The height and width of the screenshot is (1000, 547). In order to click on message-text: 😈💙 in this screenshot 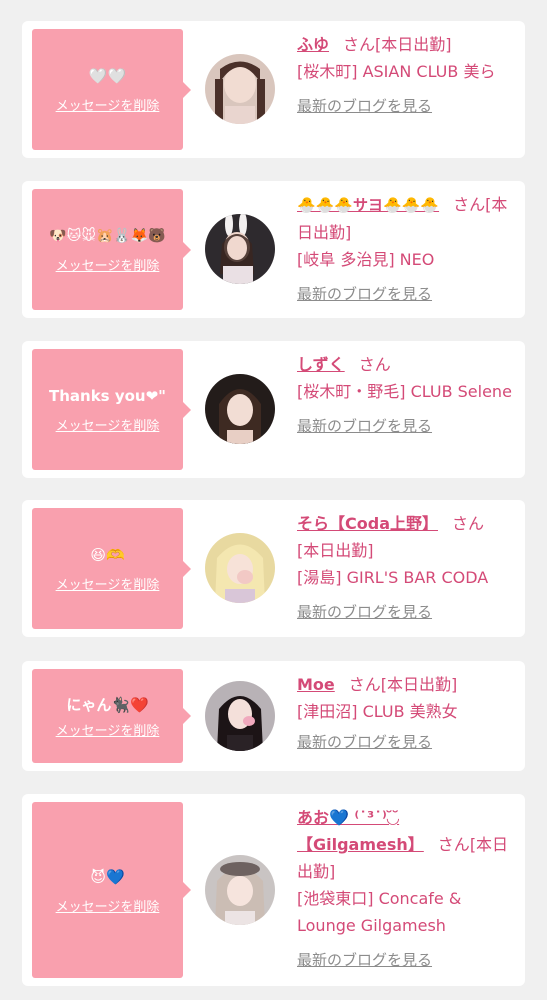, I will do `click(107, 876)`.